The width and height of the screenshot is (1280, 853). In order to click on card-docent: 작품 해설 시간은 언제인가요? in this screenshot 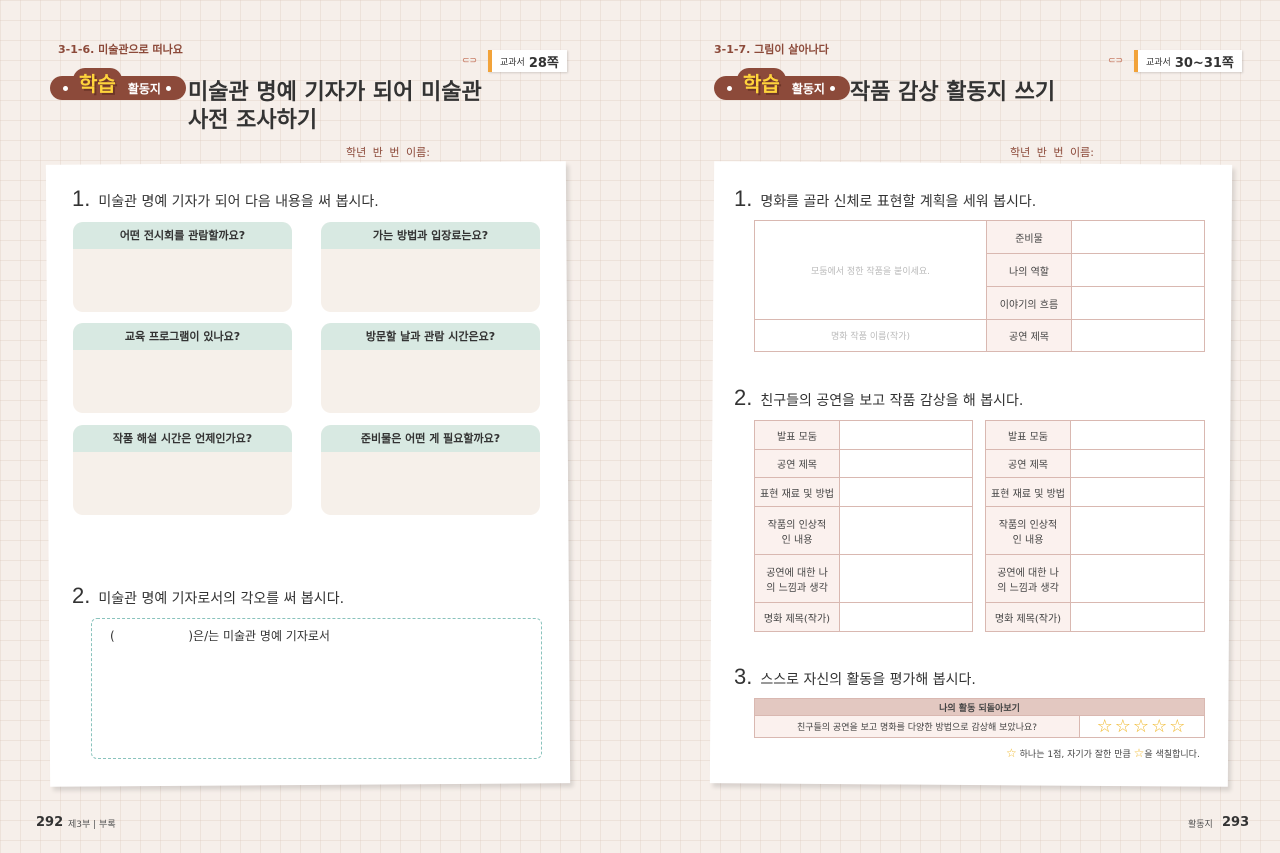, I will do `click(182, 470)`.